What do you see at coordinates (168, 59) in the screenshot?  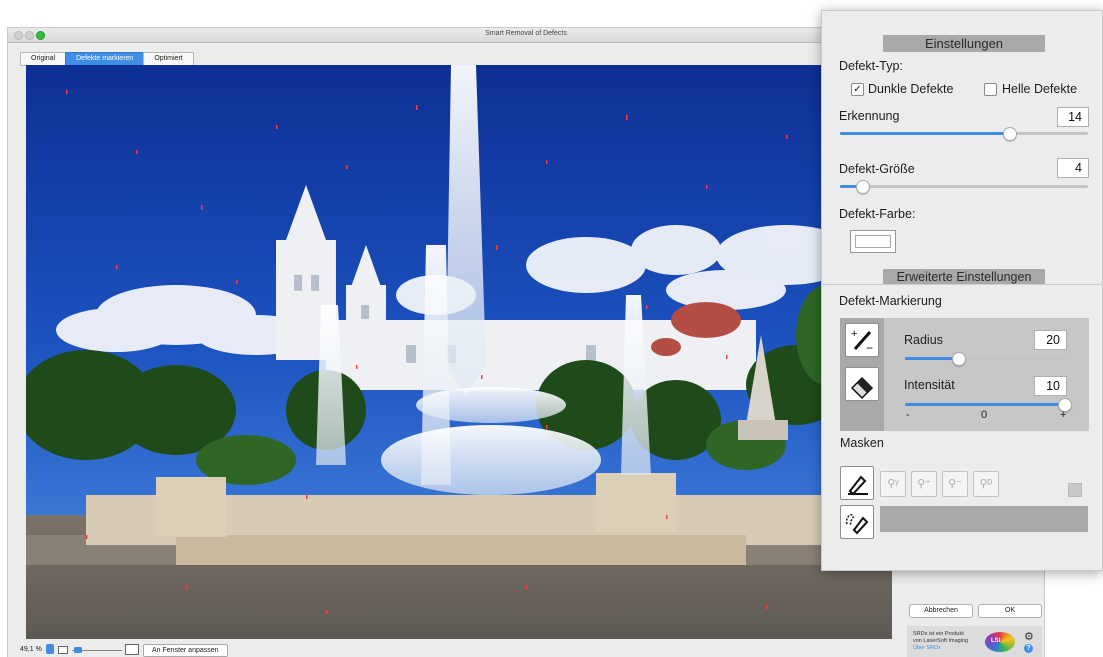 I see `tab-optimized: Optimiert` at bounding box center [168, 59].